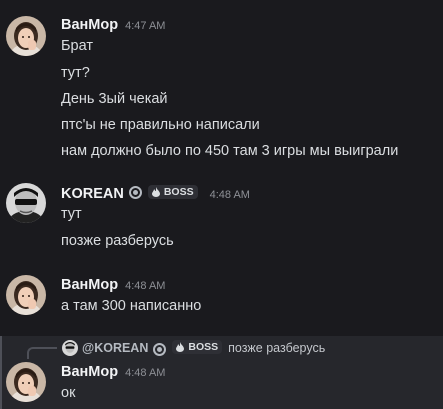 The image size is (443, 409). I want to click on message-text: птс'ы не правильно написали, so click(160, 125).